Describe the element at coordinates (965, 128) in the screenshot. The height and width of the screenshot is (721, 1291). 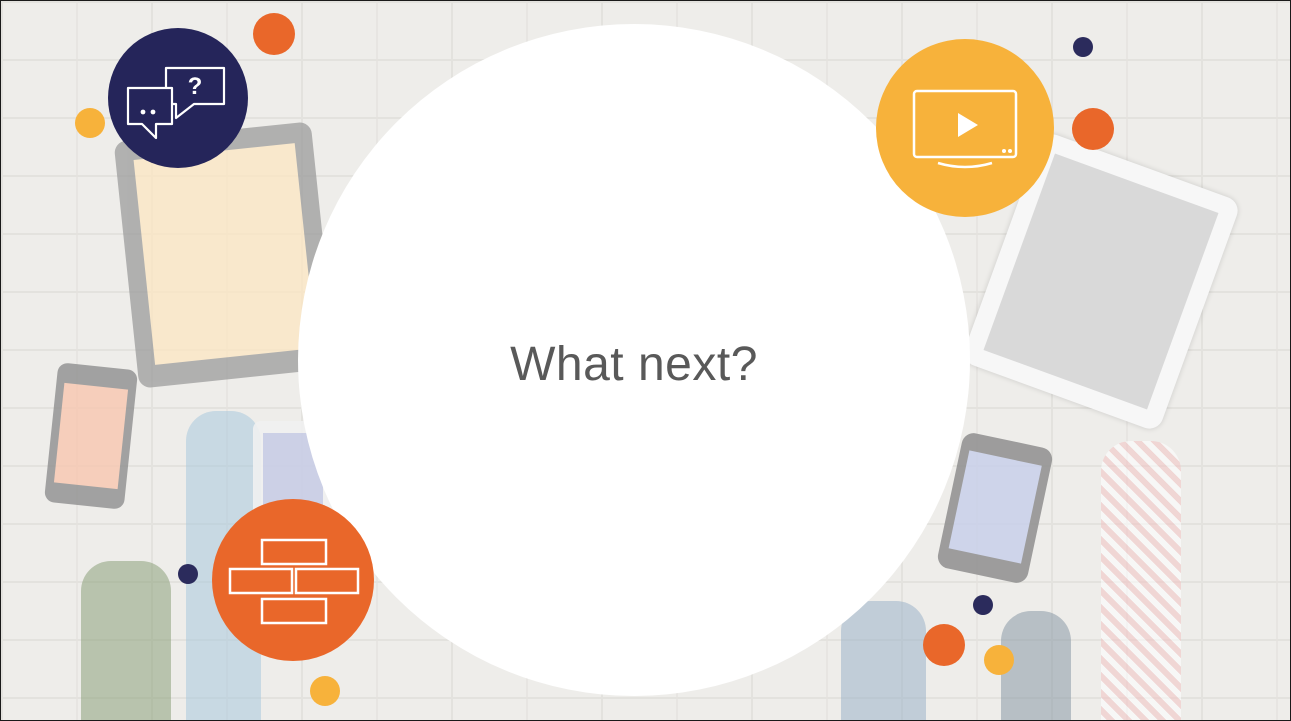
I see `video-screen-icon` at that location.